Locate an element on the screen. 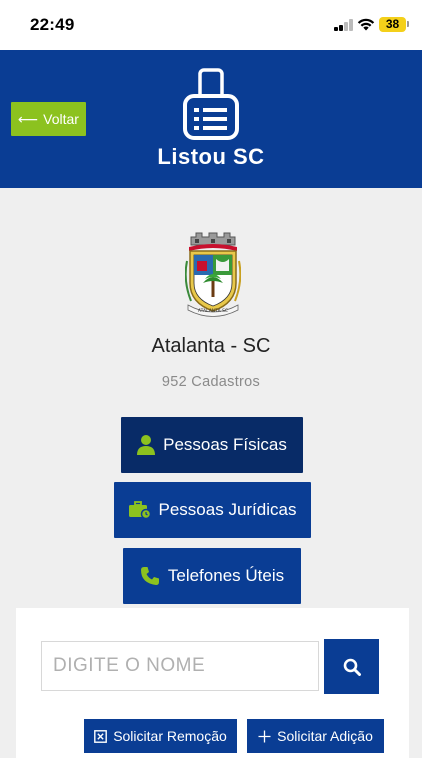 The image size is (422, 758). close-box-icon is located at coordinates (101, 736).